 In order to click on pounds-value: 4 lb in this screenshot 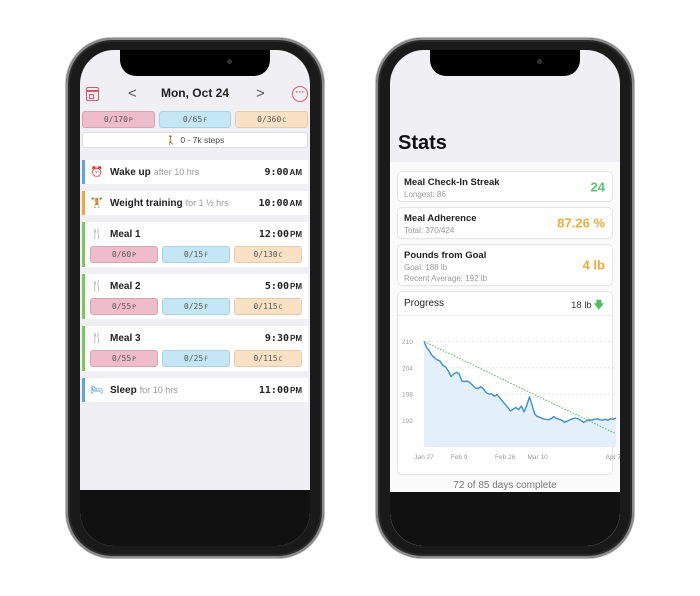, I will do `click(593, 265)`.